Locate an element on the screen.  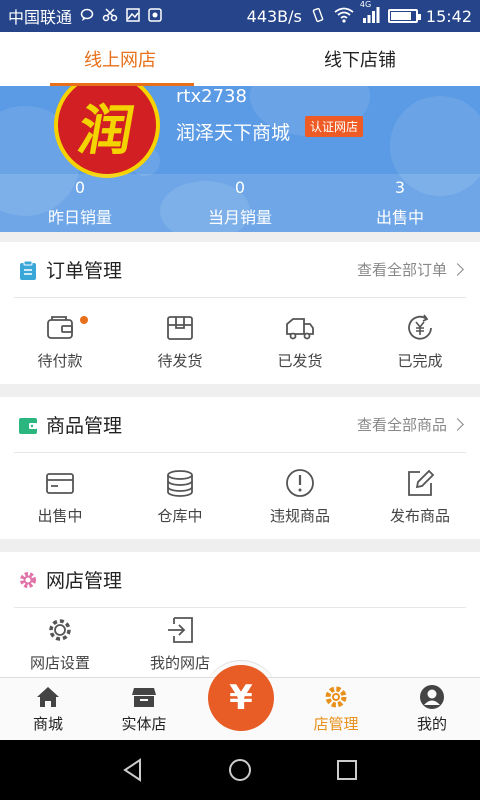
order-management-header: 订单管理 查看全部订单 is located at coordinates (240, 270).